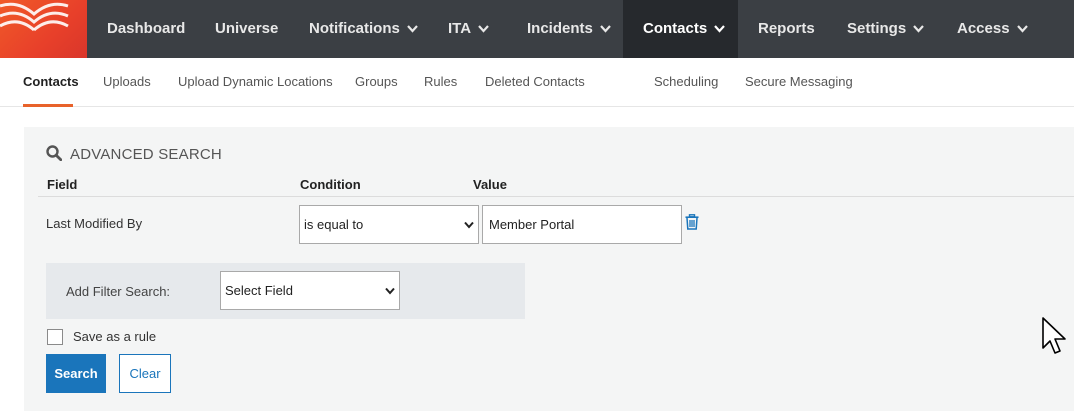 The image size is (1074, 411). I want to click on tab-rules: Rules, so click(440, 81).